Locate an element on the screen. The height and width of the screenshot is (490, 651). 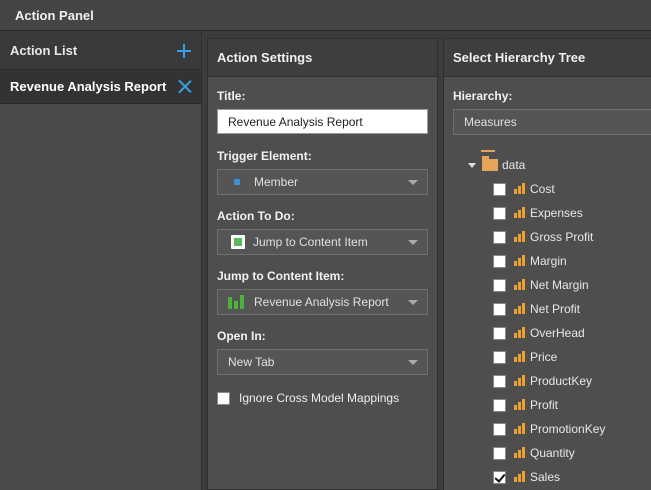
measure-item: Margin is located at coordinates (530, 261).